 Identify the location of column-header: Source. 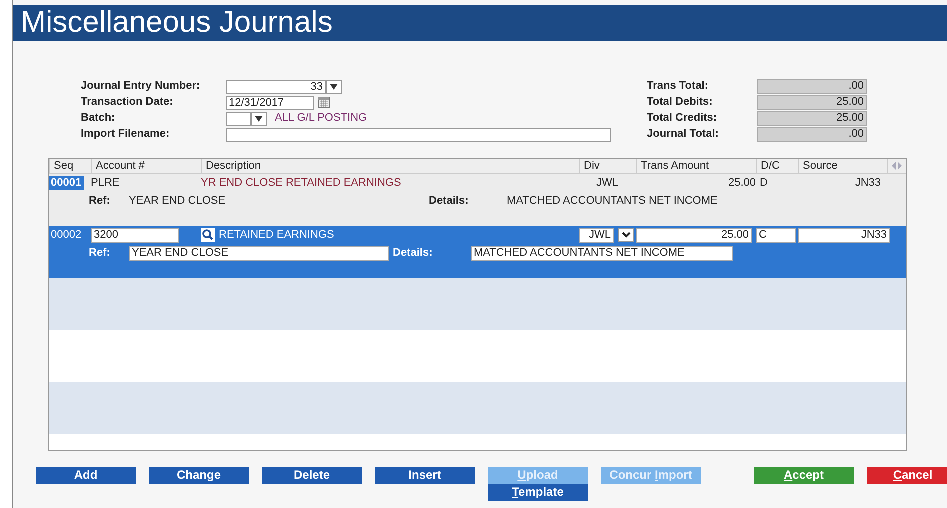
(839, 166).